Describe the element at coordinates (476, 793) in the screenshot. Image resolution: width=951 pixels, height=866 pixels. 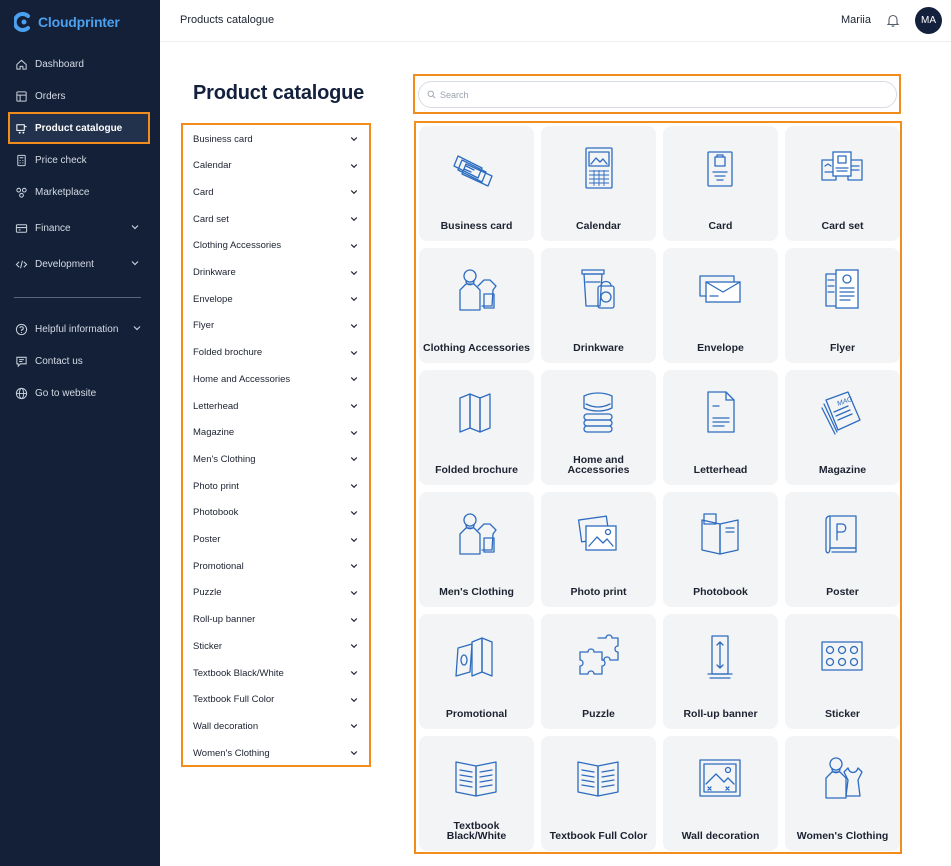
I see `product-card: Textbook Black/White` at that location.